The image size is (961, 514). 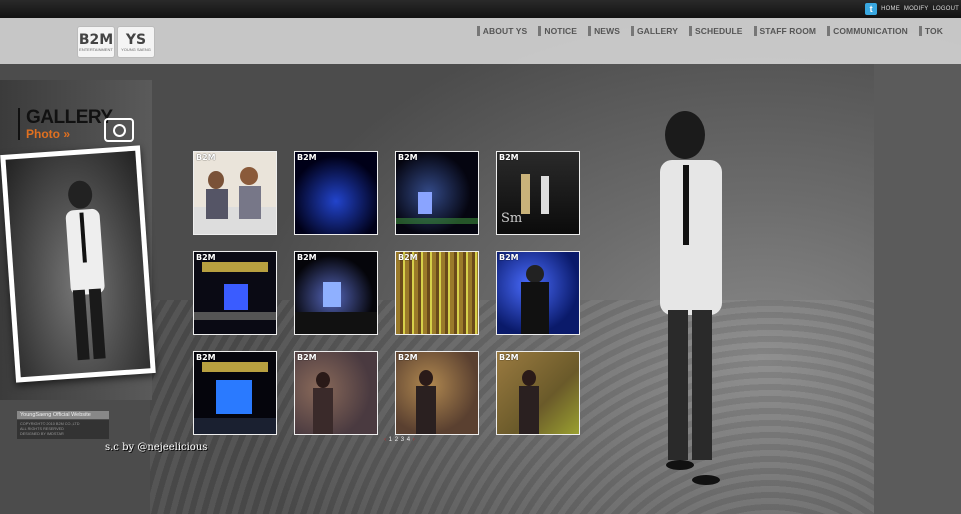 I want to click on utility-links: t HOME MODIFY LOGOUT, so click(x=912, y=9).